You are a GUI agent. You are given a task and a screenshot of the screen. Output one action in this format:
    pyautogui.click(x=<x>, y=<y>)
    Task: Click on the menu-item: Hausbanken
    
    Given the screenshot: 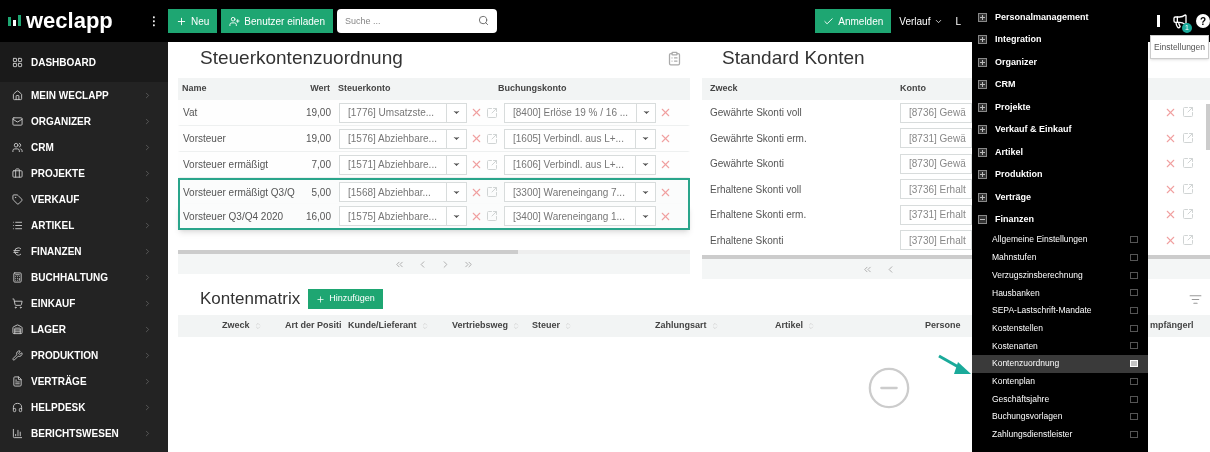 What is the action you would take?
    pyautogui.click(x=1060, y=293)
    